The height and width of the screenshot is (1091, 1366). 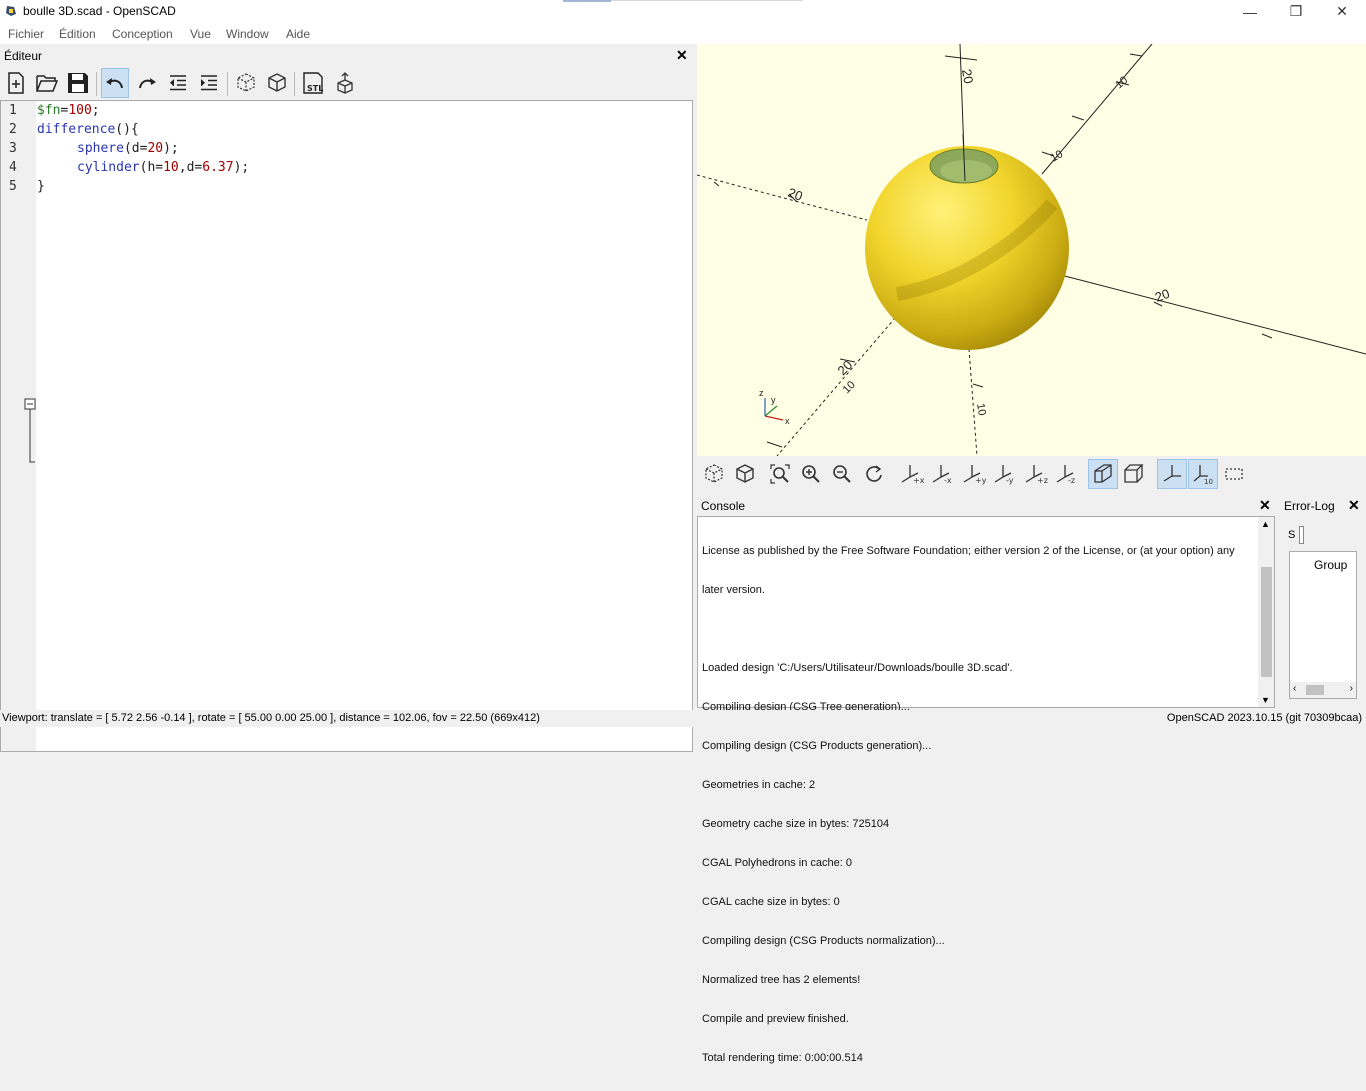 What do you see at coordinates (1250, 11) in the screenshot?
I see `minimize-button: —` at bounding box center [1250, 11].